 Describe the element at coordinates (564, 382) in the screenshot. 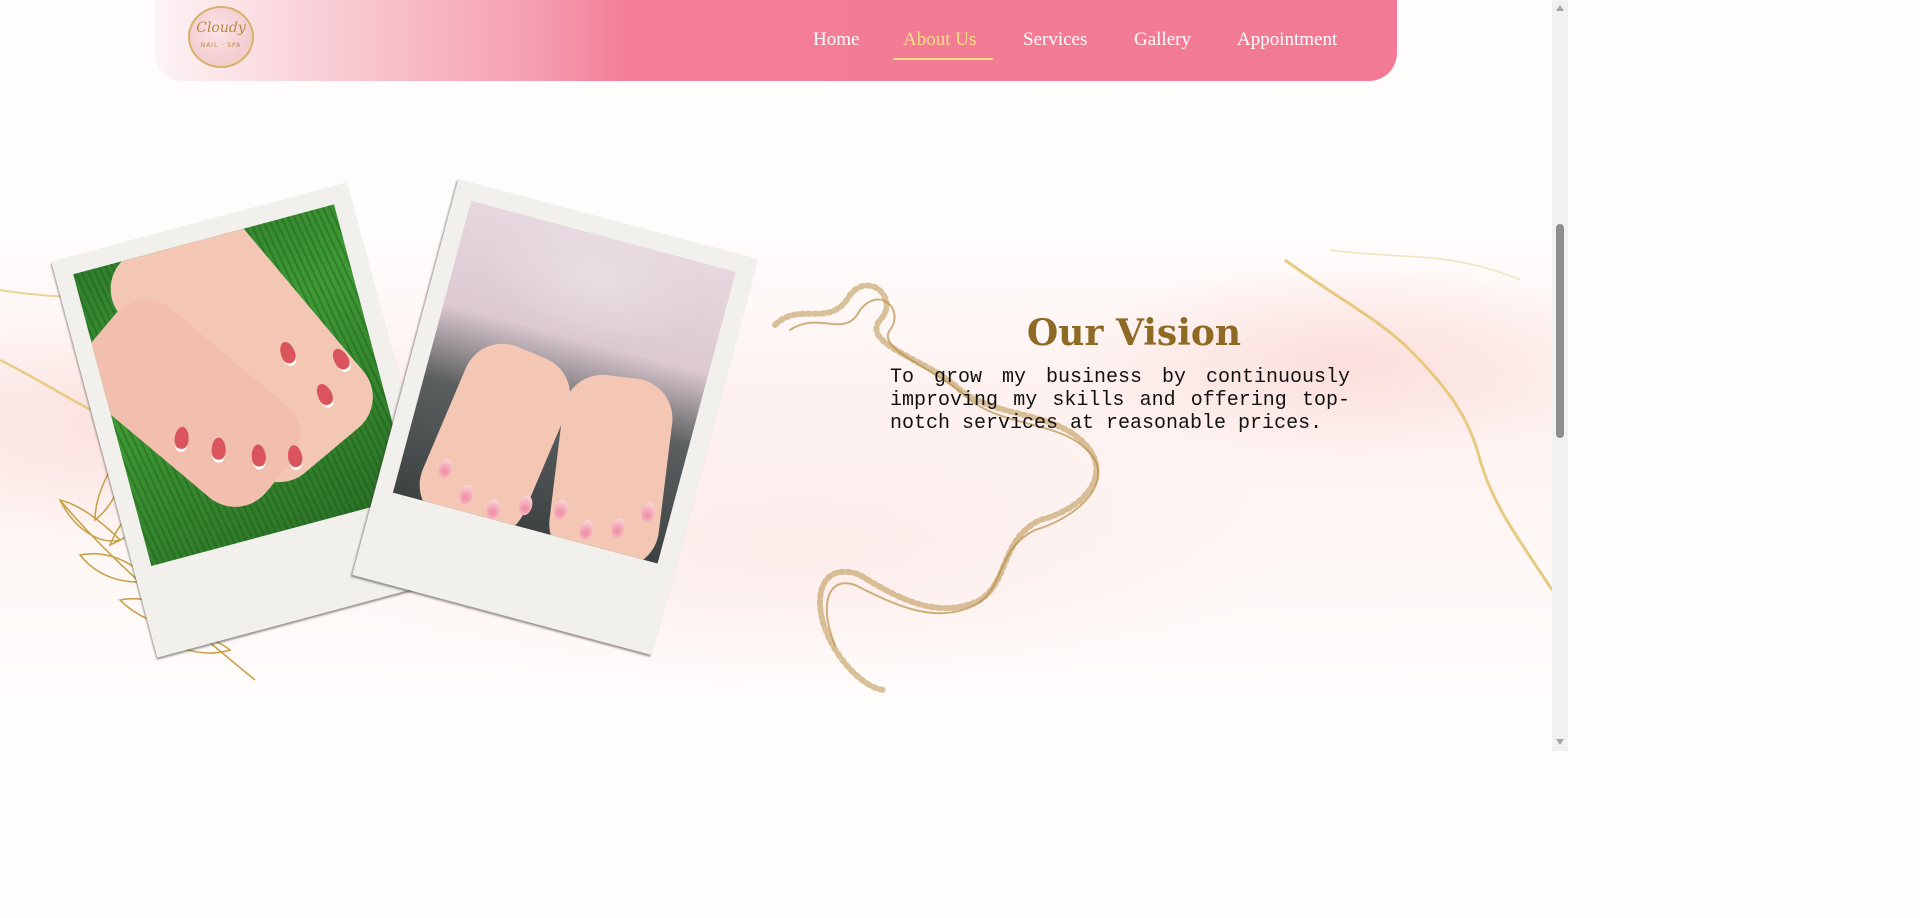

I see `photo-pink-nails-with-sweater` at that location.